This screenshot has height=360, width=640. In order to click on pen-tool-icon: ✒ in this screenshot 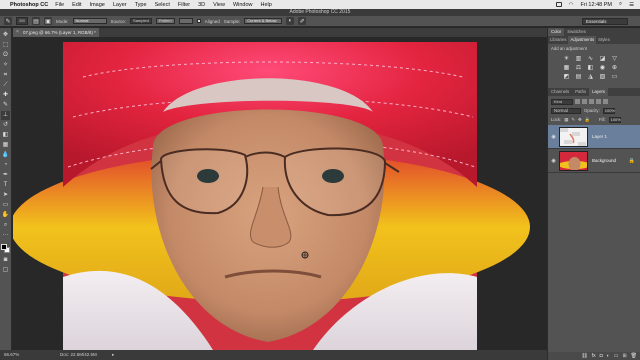, I will do `click(5, 175)`.